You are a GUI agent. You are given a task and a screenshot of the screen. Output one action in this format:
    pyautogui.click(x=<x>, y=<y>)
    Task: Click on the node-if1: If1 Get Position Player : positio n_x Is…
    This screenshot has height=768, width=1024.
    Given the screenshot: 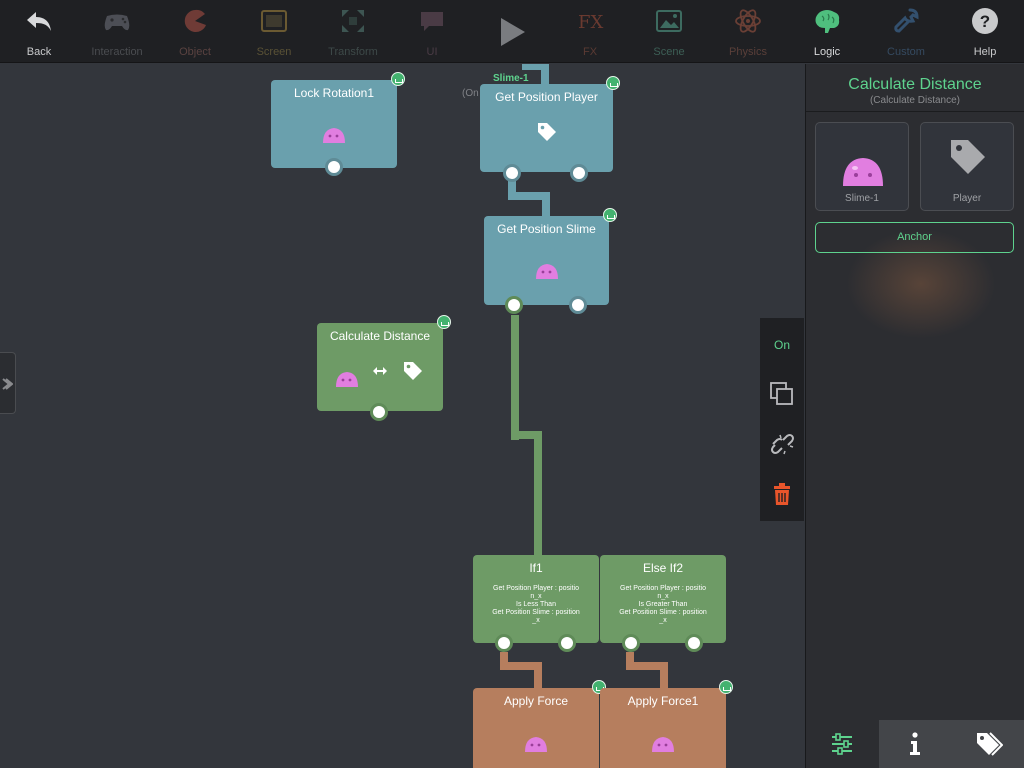 What is the action you would take?
    pyautogui.click(x=536, y=603)
    